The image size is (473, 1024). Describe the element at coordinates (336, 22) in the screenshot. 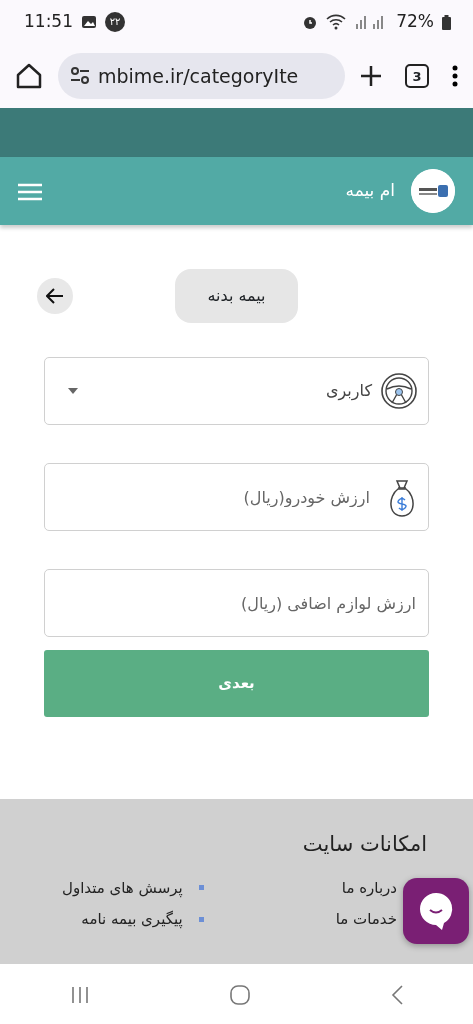

I see `wifi-icon` at that location.